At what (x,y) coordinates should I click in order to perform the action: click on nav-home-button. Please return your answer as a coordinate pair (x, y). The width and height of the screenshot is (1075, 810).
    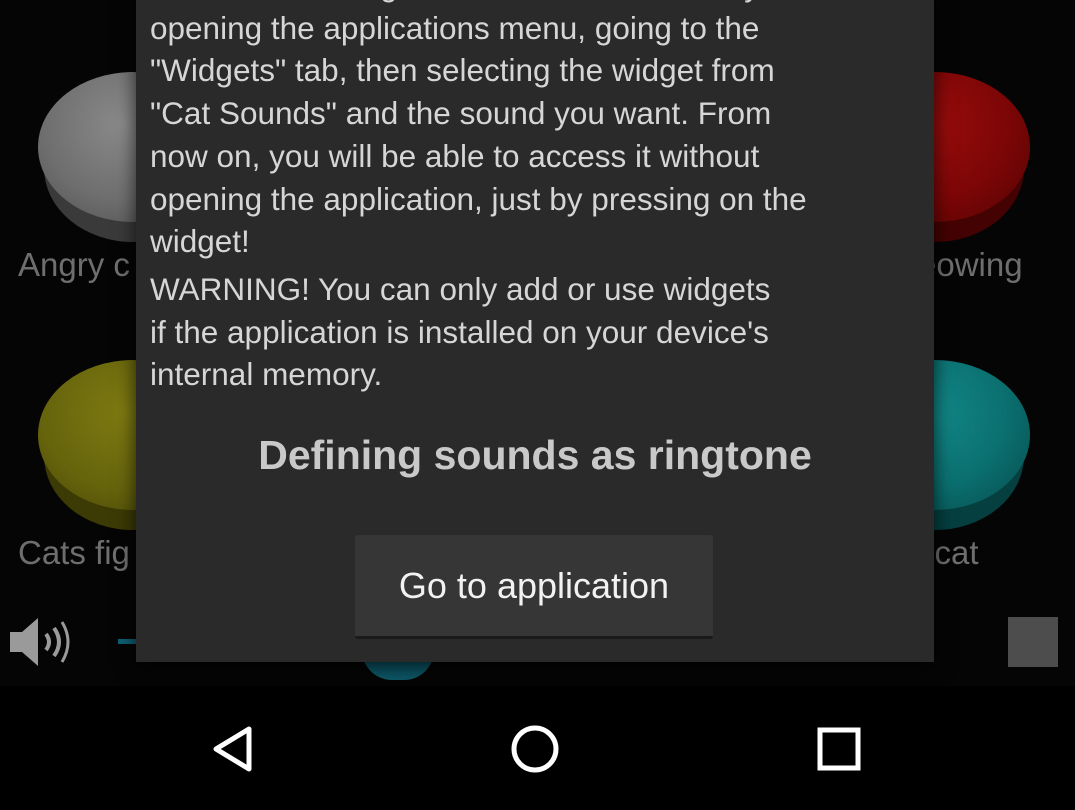
    Looking at the image, I should click on (535, 749).